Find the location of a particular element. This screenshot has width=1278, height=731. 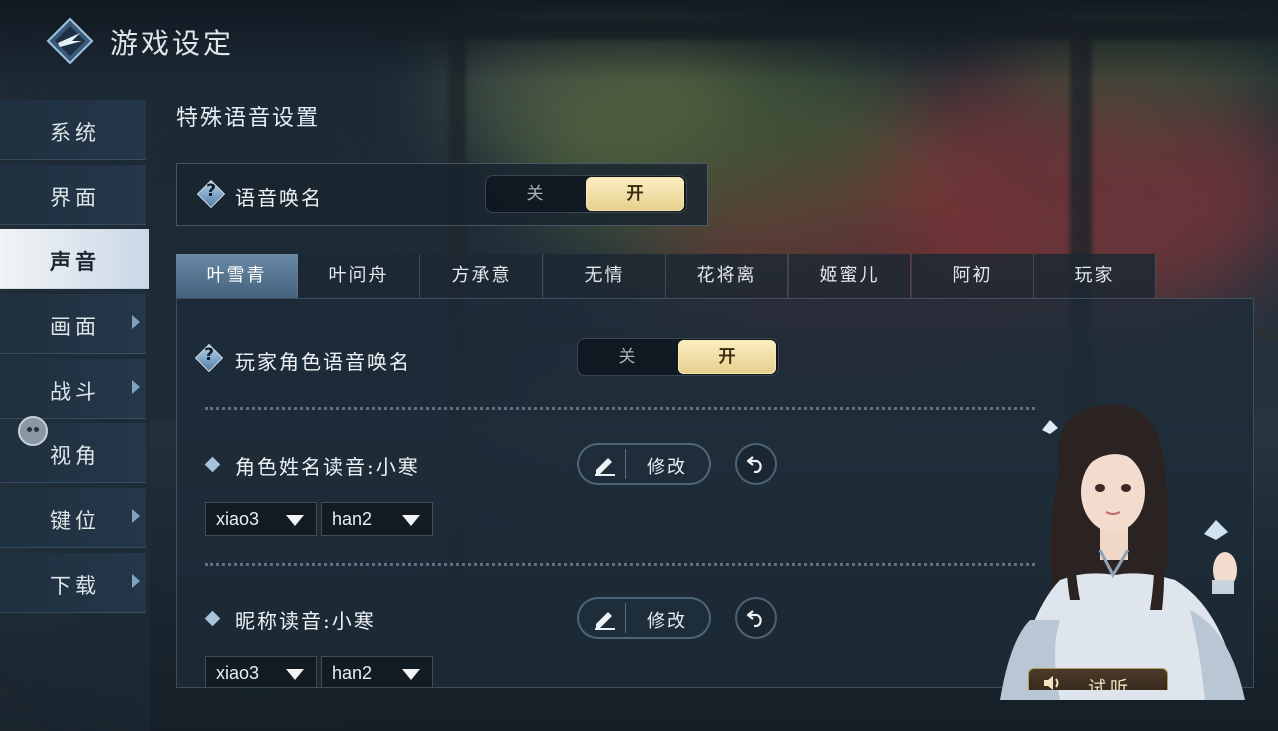

tab-ye-xueqing: 叶雪青 is located at coordinates (237, 276).